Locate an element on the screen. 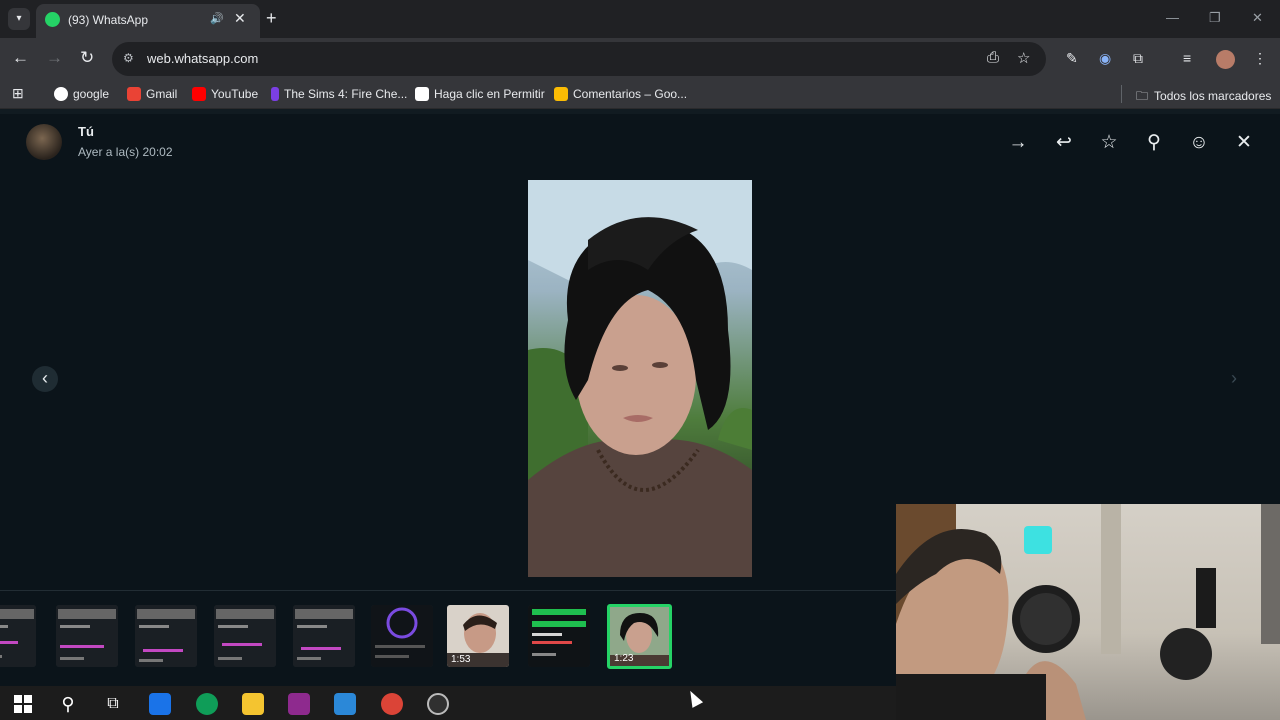 This screenshot has height=720, width=1280. page-icon is located at coordinates (422, 94).